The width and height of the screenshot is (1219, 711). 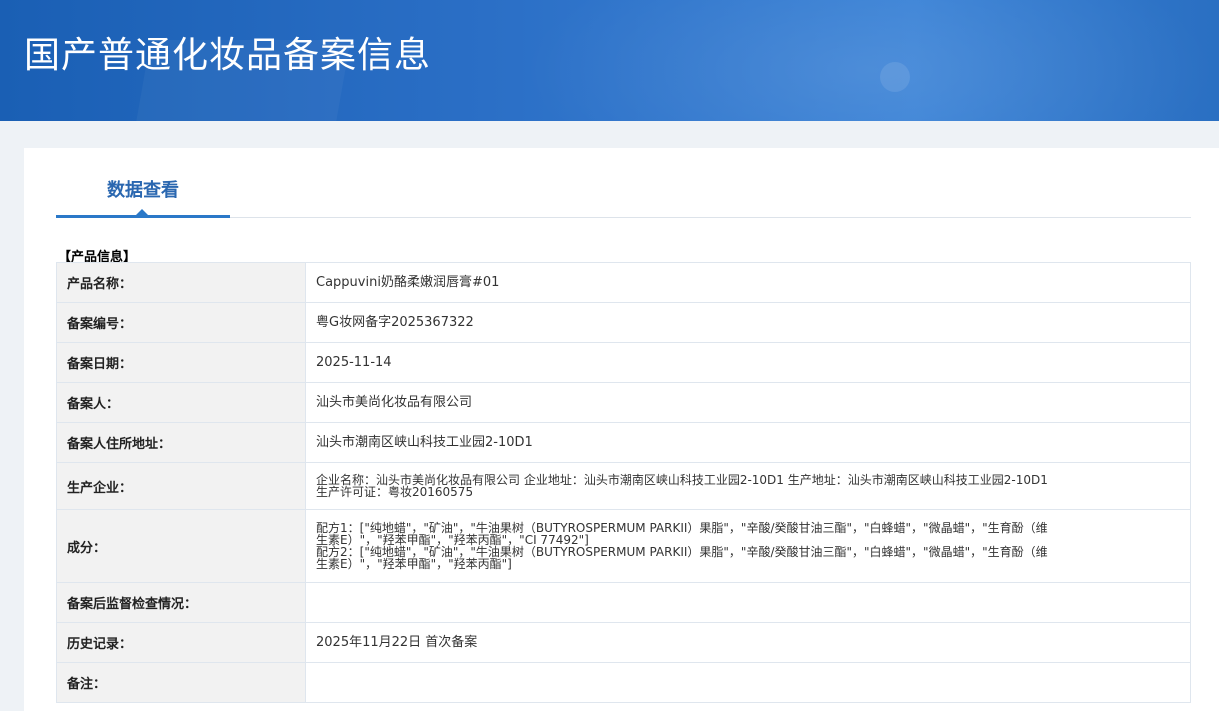 I want to click on page-title: 国产普通化妆品备案信息, so click(x=228, y=55).